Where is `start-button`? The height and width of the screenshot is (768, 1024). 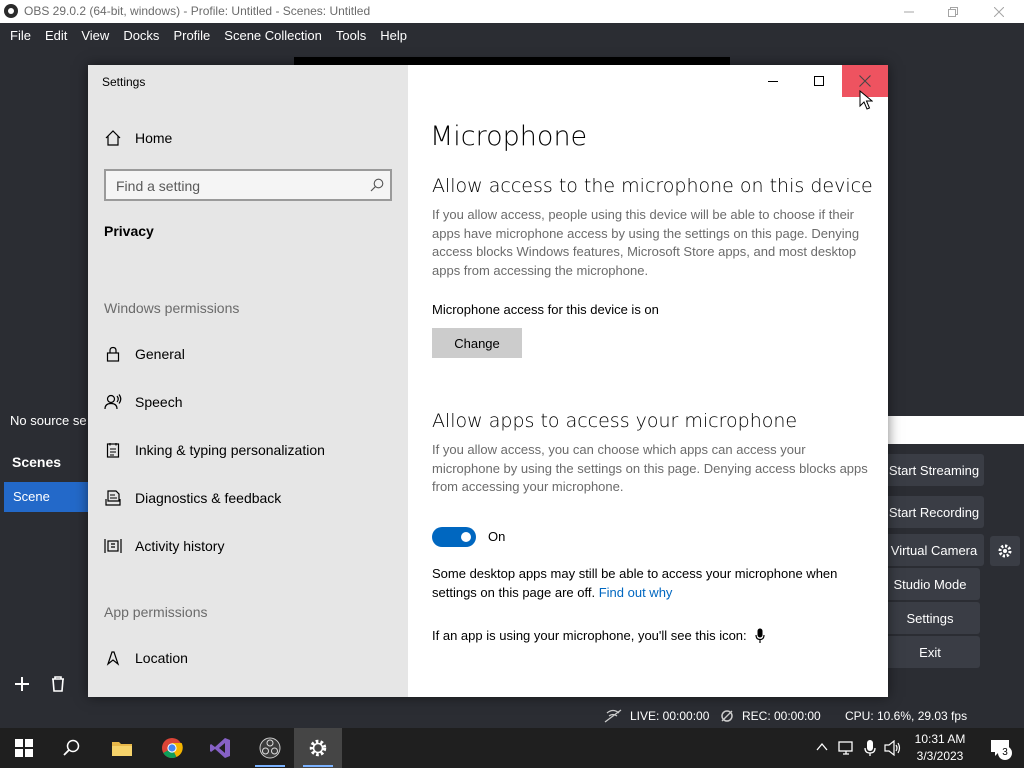 start-button is located at coordinates (24, 748).